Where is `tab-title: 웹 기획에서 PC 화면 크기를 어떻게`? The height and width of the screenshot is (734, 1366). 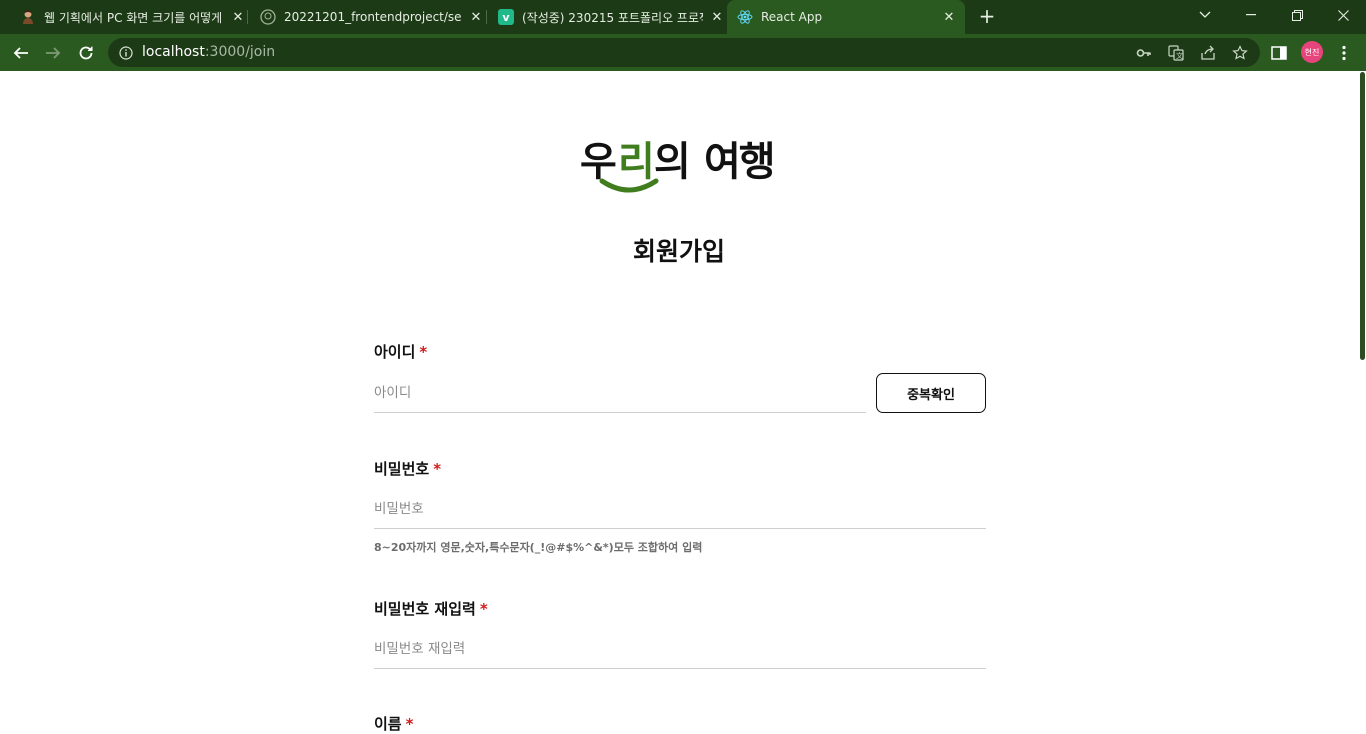 tab-title: 웹 기획에서 PC 화면 크기를 어떻게 is located at coordinates (133, 17).